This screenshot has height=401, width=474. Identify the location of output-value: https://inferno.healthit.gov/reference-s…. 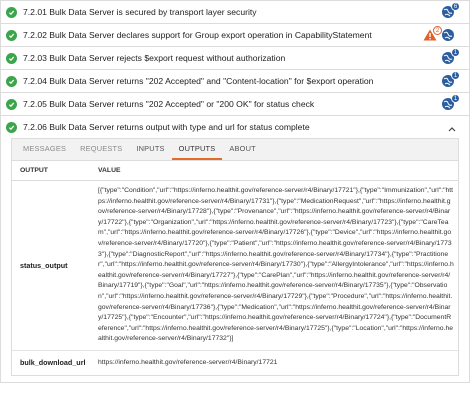
(188, 362).